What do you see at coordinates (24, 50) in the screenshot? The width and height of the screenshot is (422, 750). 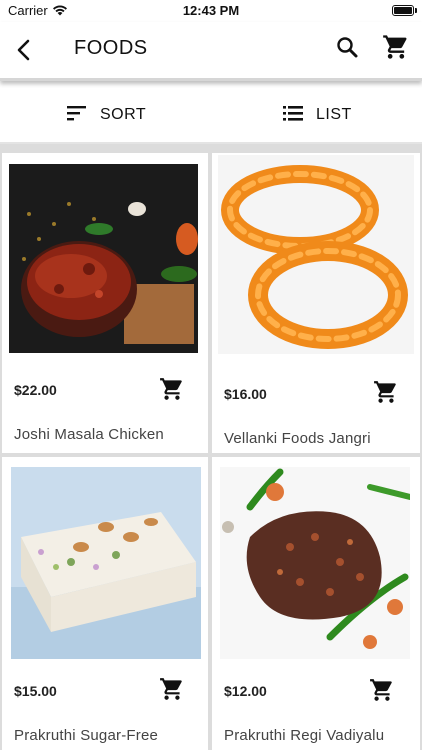 I see `back-arrow-icon` at bounding box center [24, 50].